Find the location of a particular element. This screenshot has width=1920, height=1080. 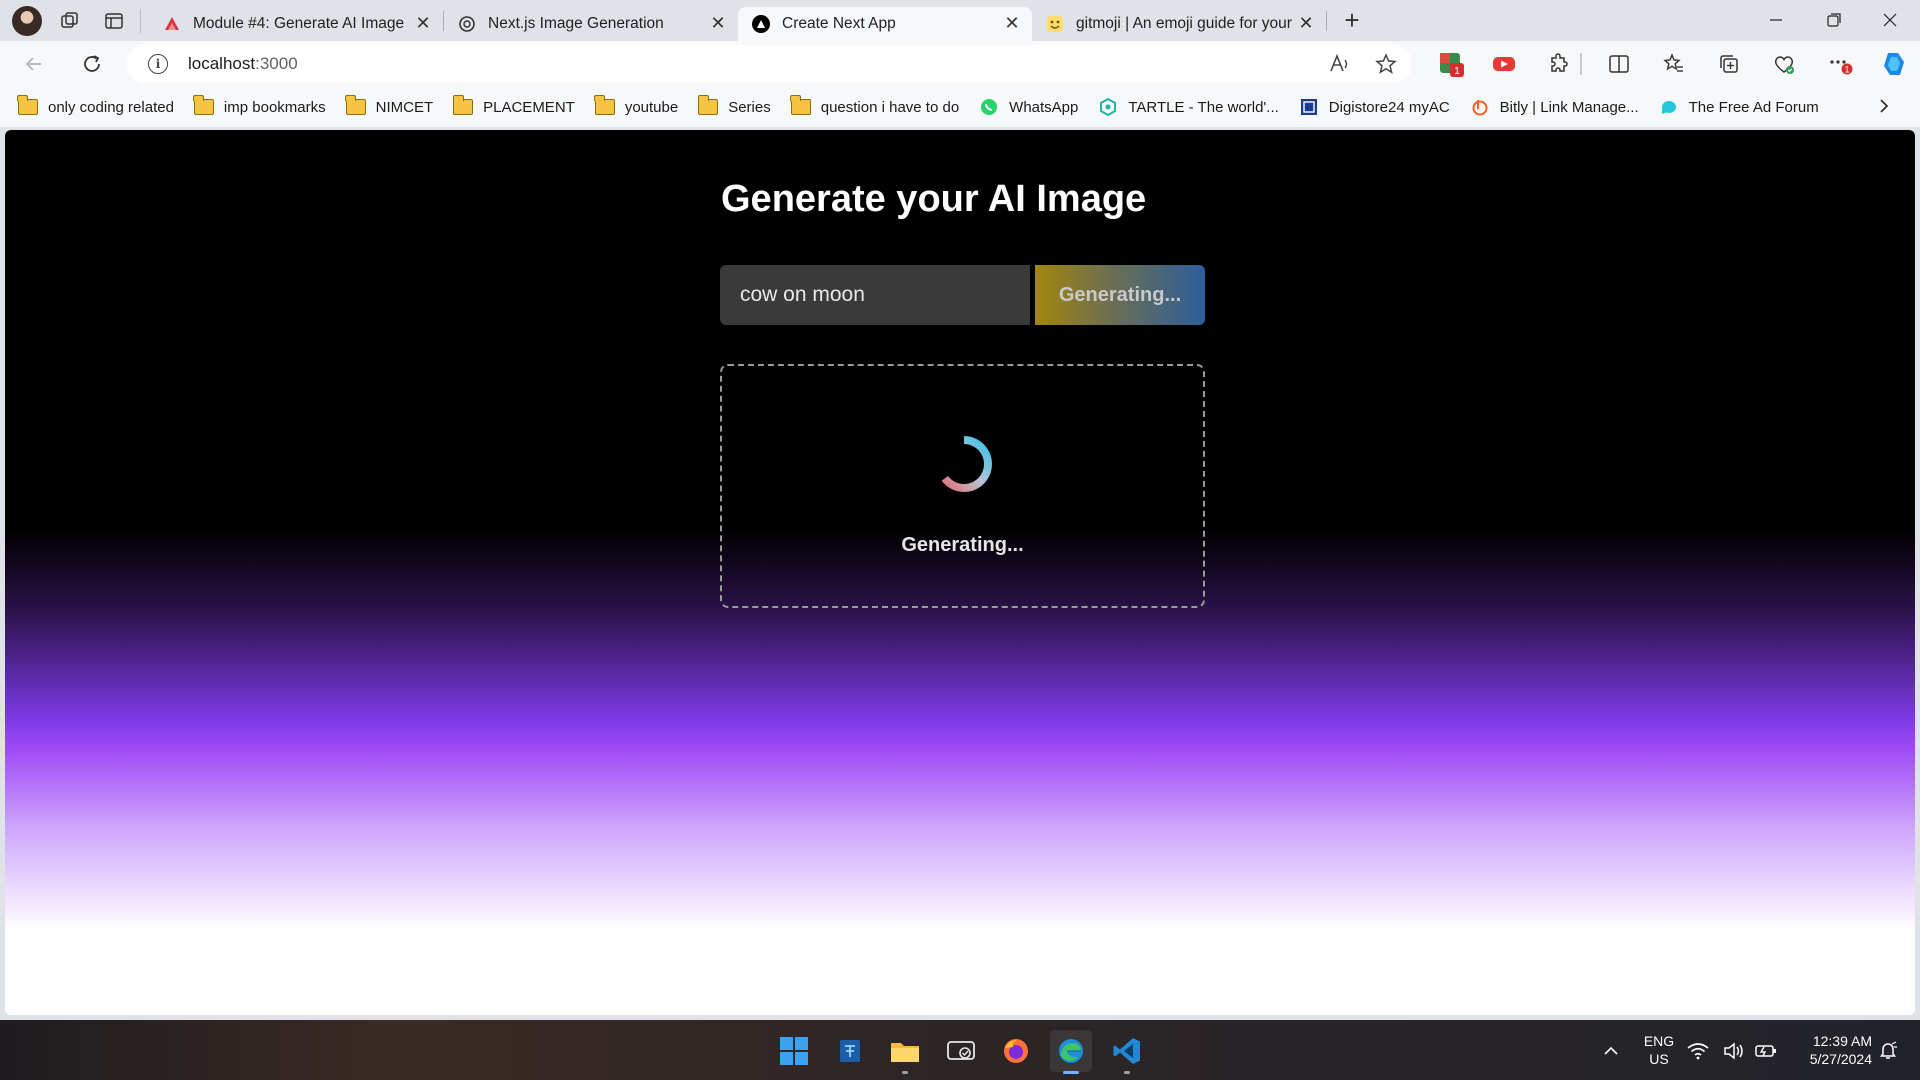

bookmark-only-coding-related: only coding related is located at coordinates (95, 105).